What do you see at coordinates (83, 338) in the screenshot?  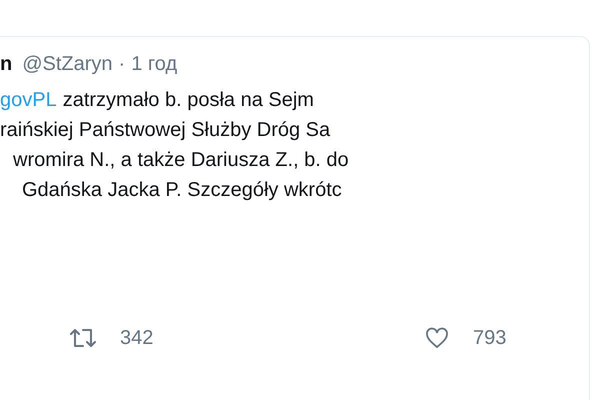 I see `retweet-icon` at bounding box center [83, 338].